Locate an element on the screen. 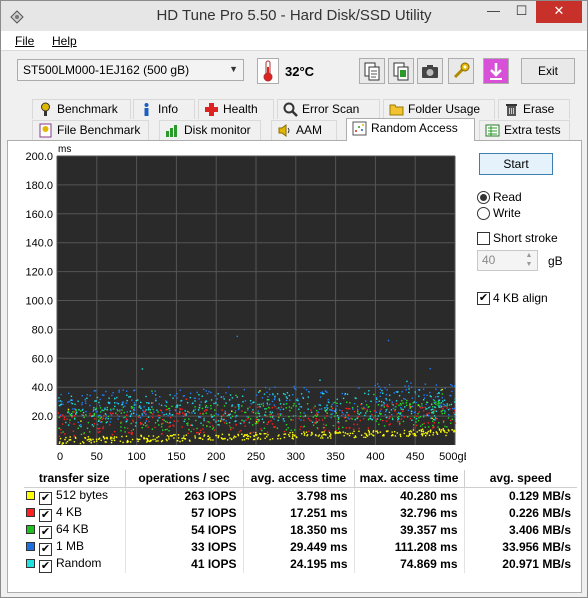 This screenshot has width=588, height=598. tab-info: Info is located at coordinates (164, 109).